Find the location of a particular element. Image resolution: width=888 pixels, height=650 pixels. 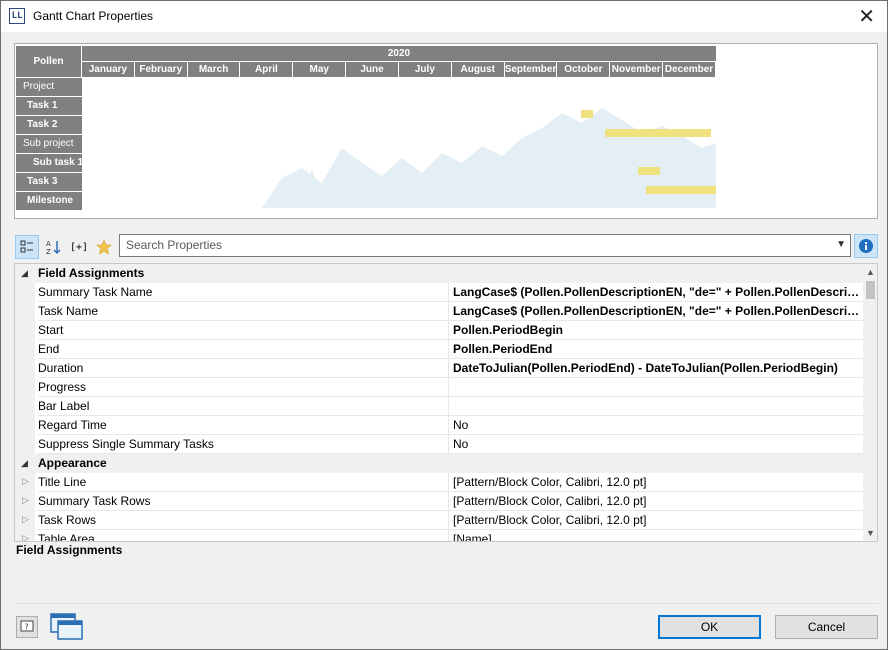

app-icon: LL is located at coordinates (17, 16).